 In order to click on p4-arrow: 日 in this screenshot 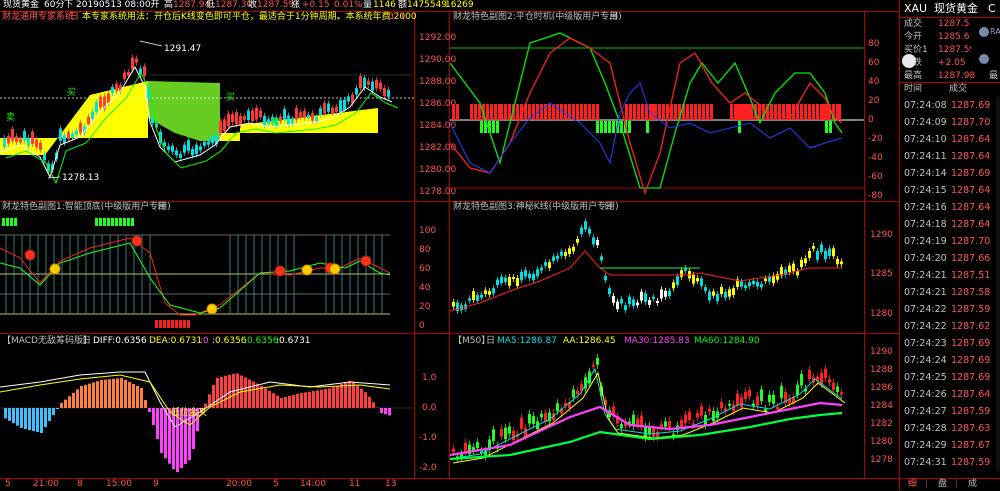, I will do `click(608, 207)`.